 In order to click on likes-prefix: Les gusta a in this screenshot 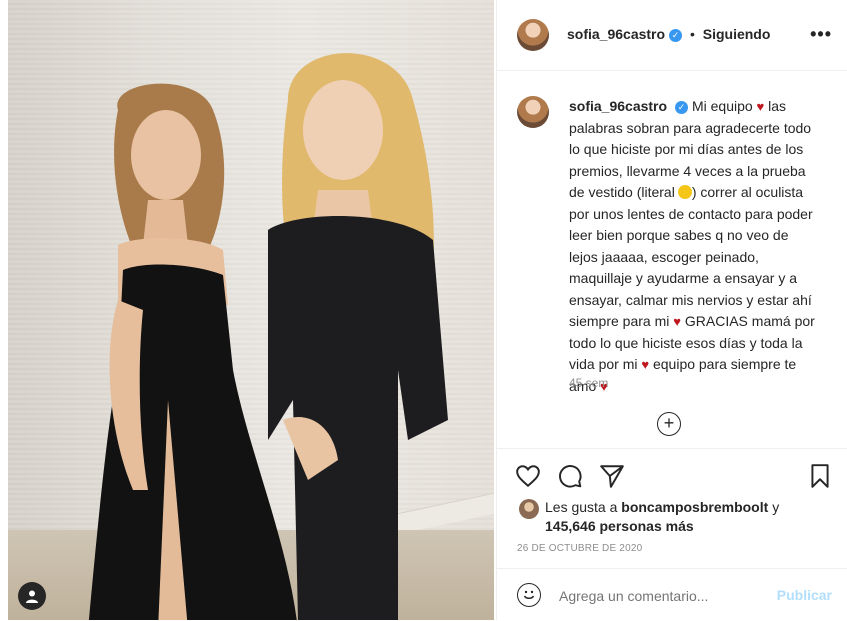, I will do `click(581, 507)`.